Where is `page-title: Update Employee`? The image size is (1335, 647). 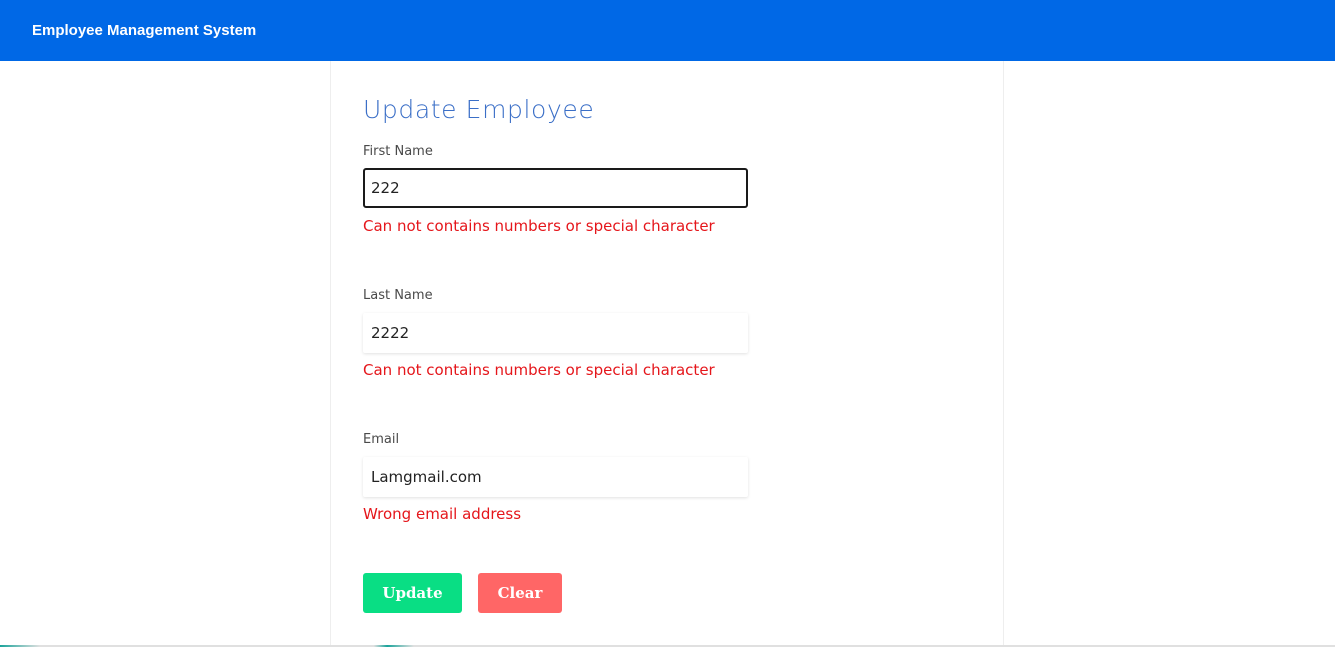 page-title: Update Employee is located at coordinates (479, 109).